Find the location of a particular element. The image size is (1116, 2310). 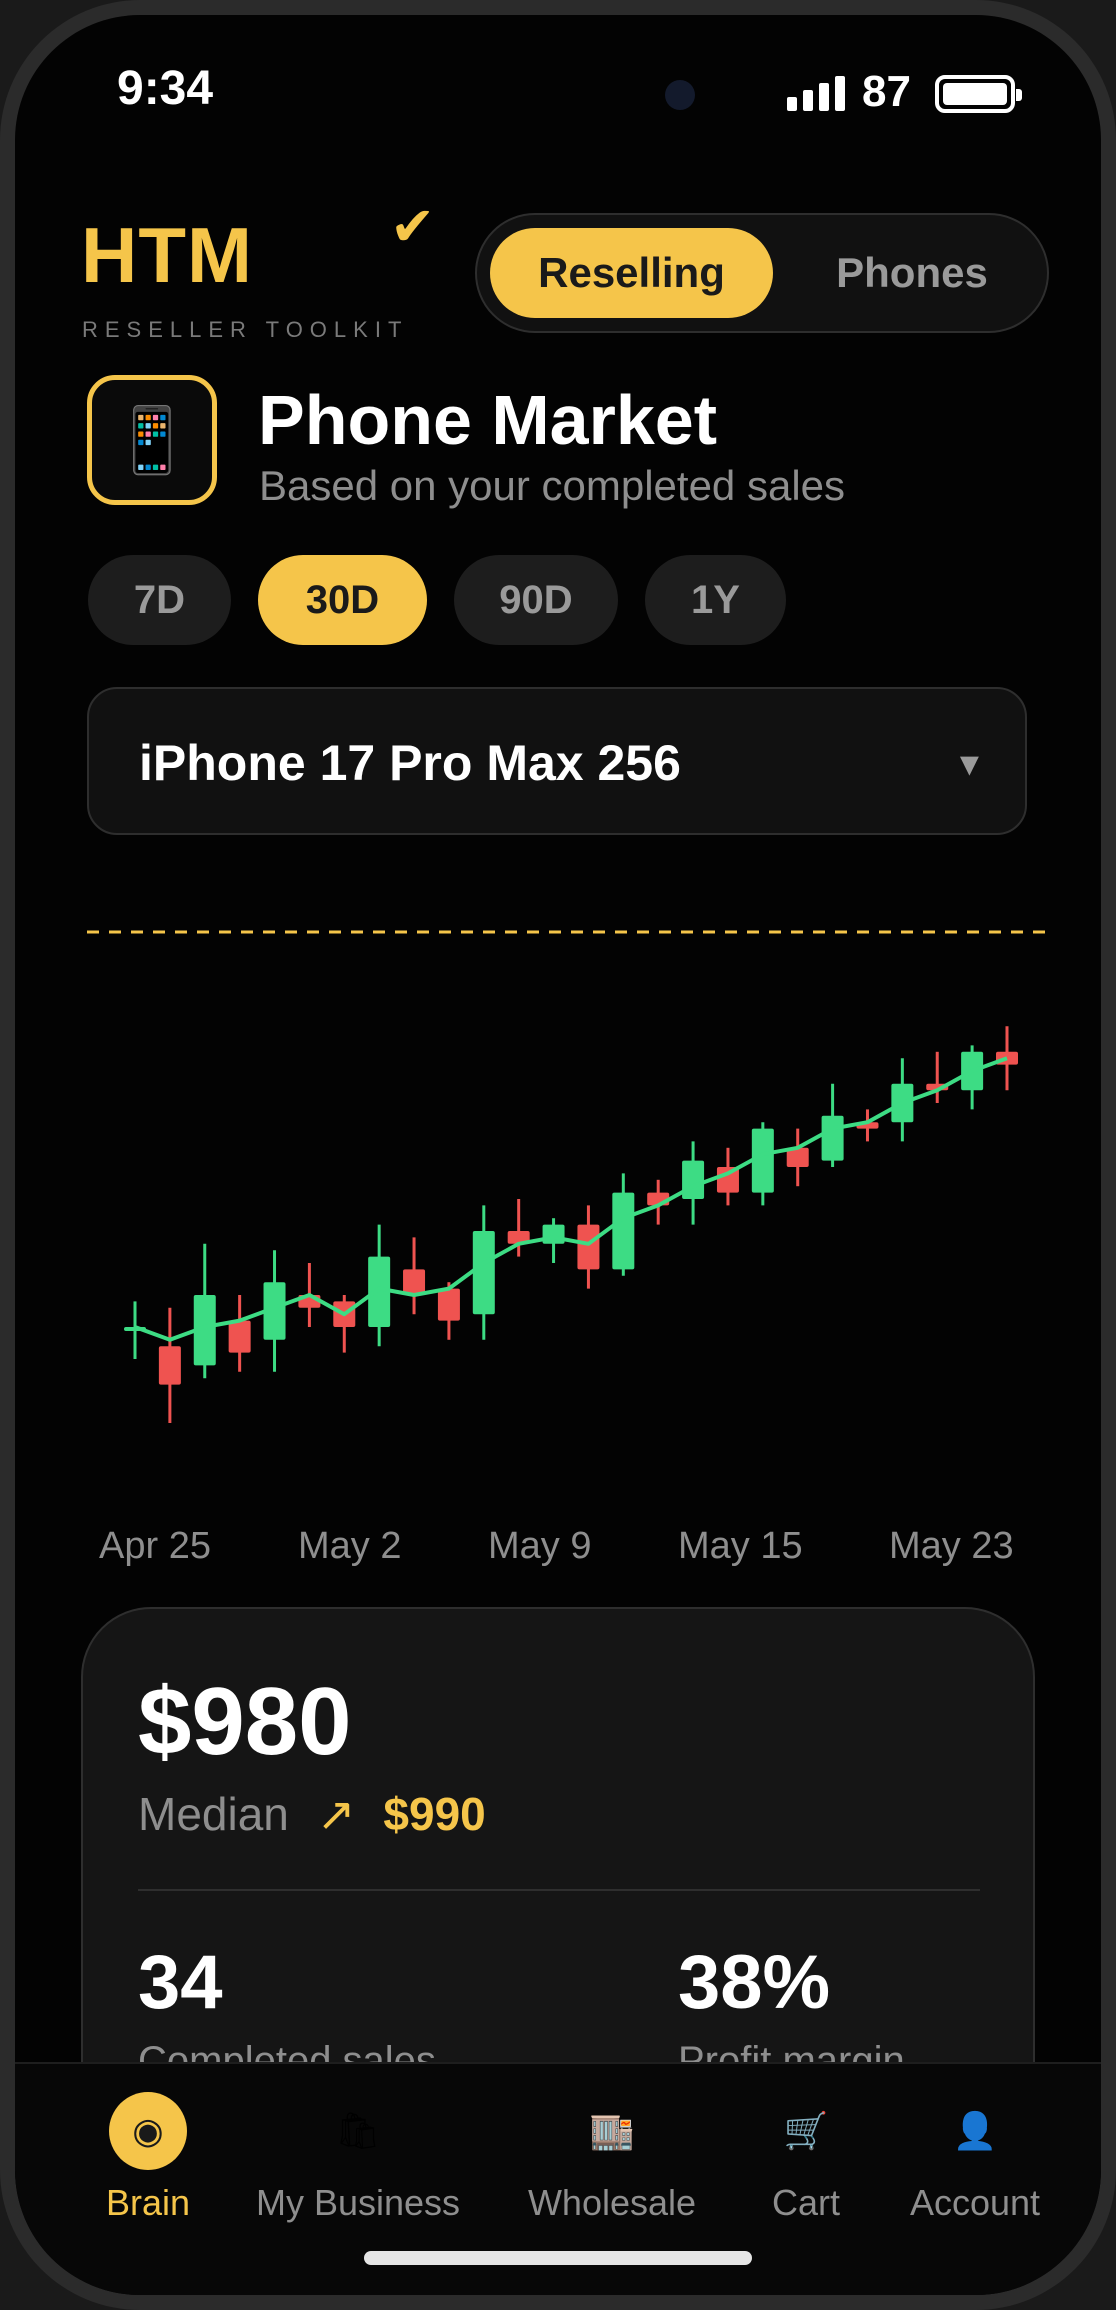

tab-cart: 🛒 Cart is located at coordinates (806, 2144).